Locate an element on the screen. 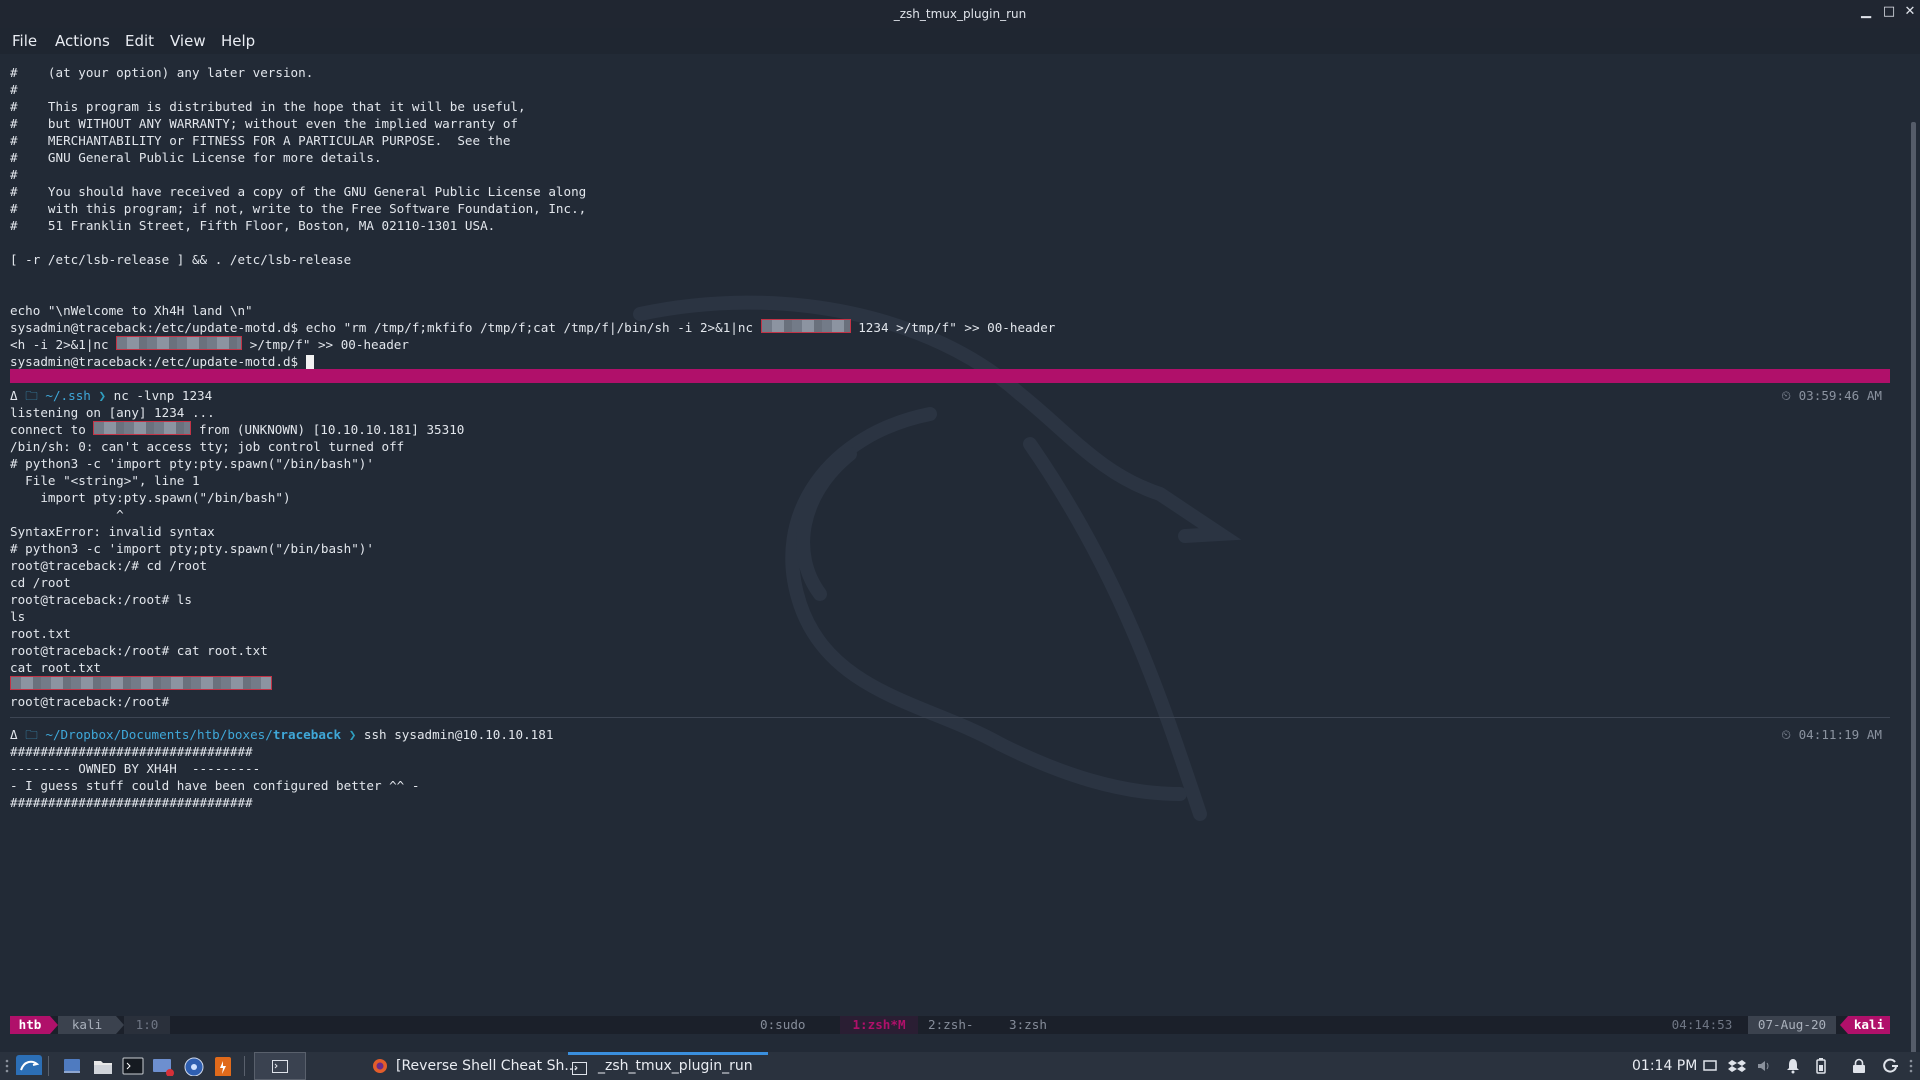 This screenshot has height=1080, width=1920. prompt-clock: ⏲ 03:59:46 AM is located at coordinates (1831, 395).